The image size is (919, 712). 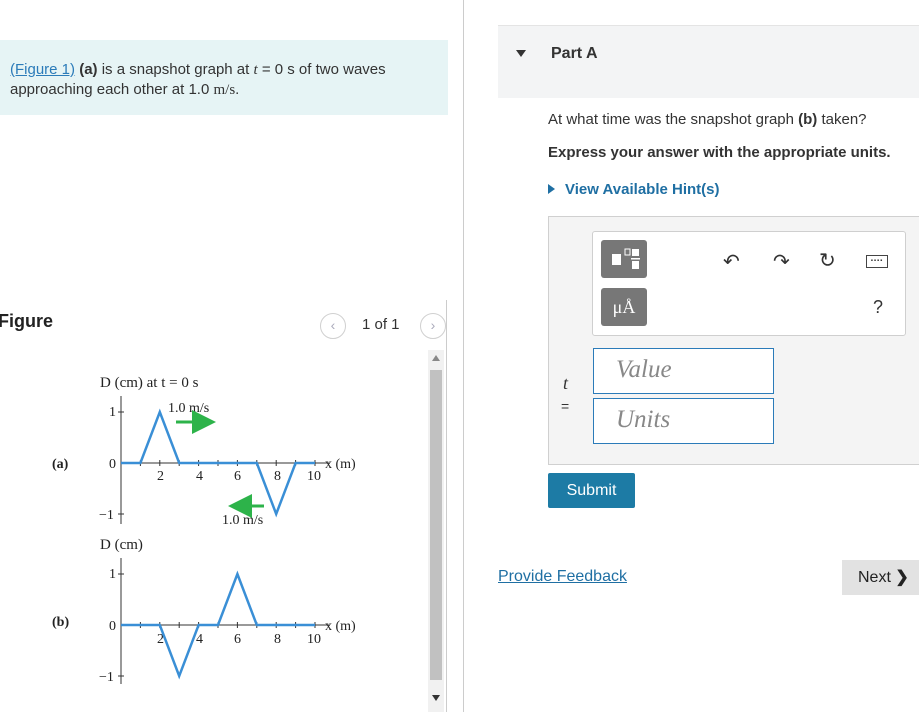 I want to click on graph-a-ytick-neg1: −1, so click(x=106, y=515).